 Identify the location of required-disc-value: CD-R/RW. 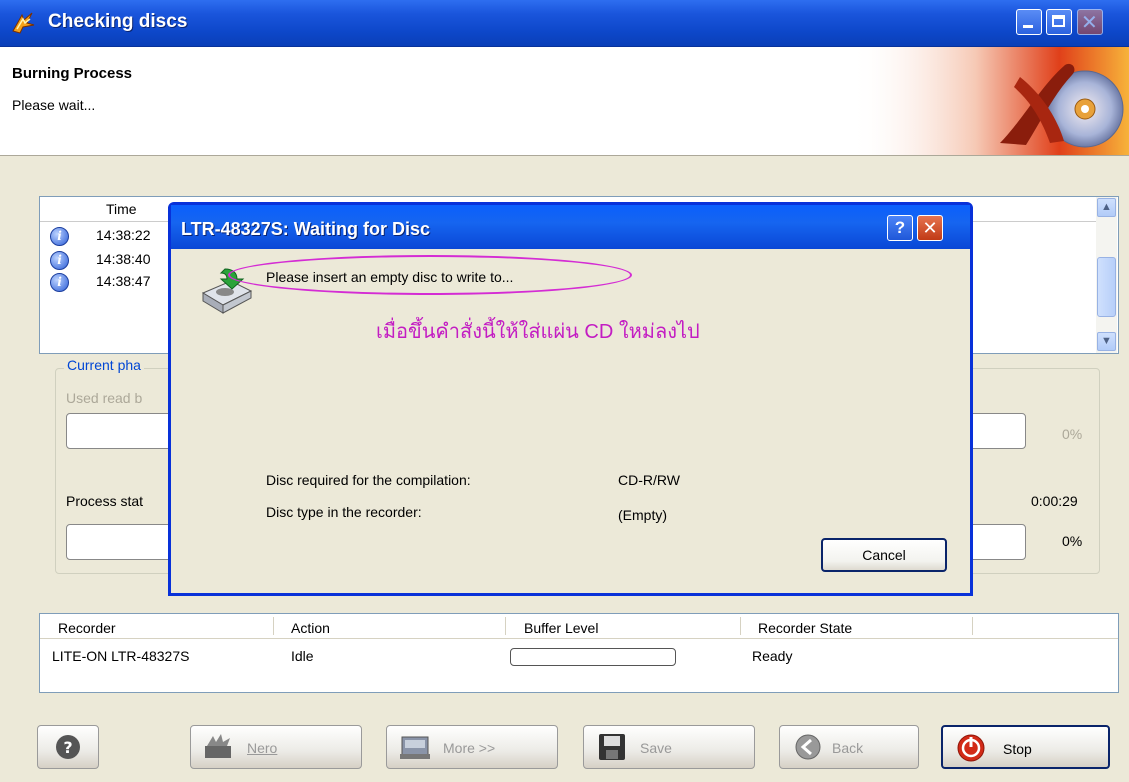
(649, 480).